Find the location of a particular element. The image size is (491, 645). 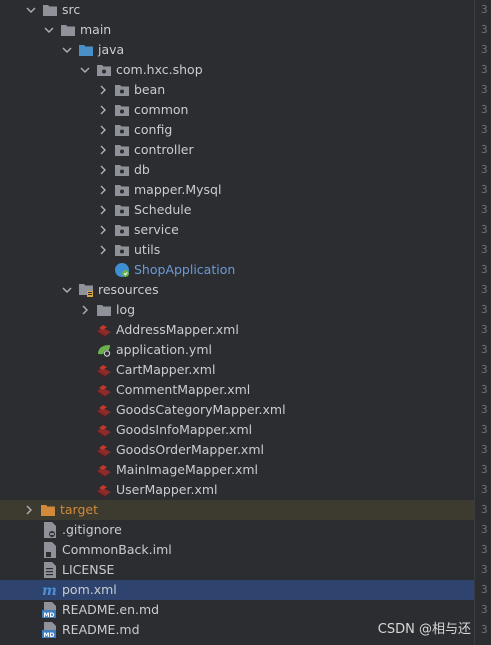

file-label: CommonBack.iml is located at coordinates (117, 549).